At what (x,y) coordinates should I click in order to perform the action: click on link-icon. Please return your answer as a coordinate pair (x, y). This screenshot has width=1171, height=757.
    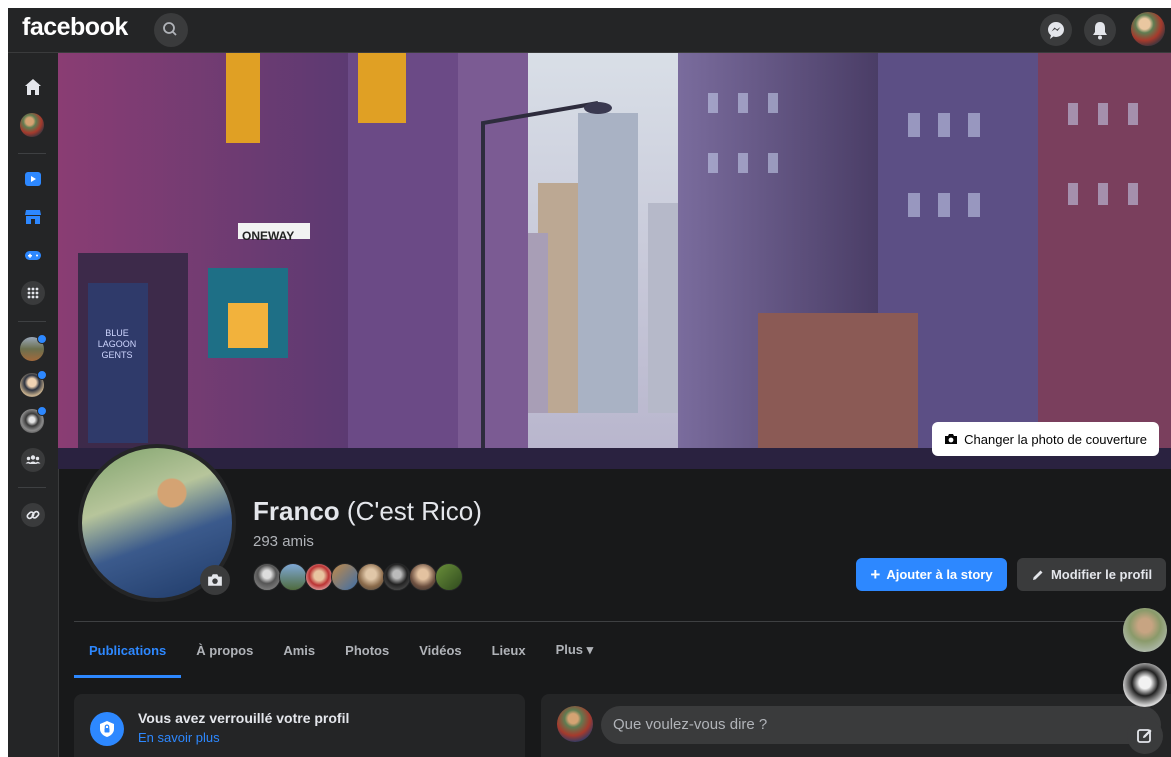
    Looking at the image, I should click on (33, 515).